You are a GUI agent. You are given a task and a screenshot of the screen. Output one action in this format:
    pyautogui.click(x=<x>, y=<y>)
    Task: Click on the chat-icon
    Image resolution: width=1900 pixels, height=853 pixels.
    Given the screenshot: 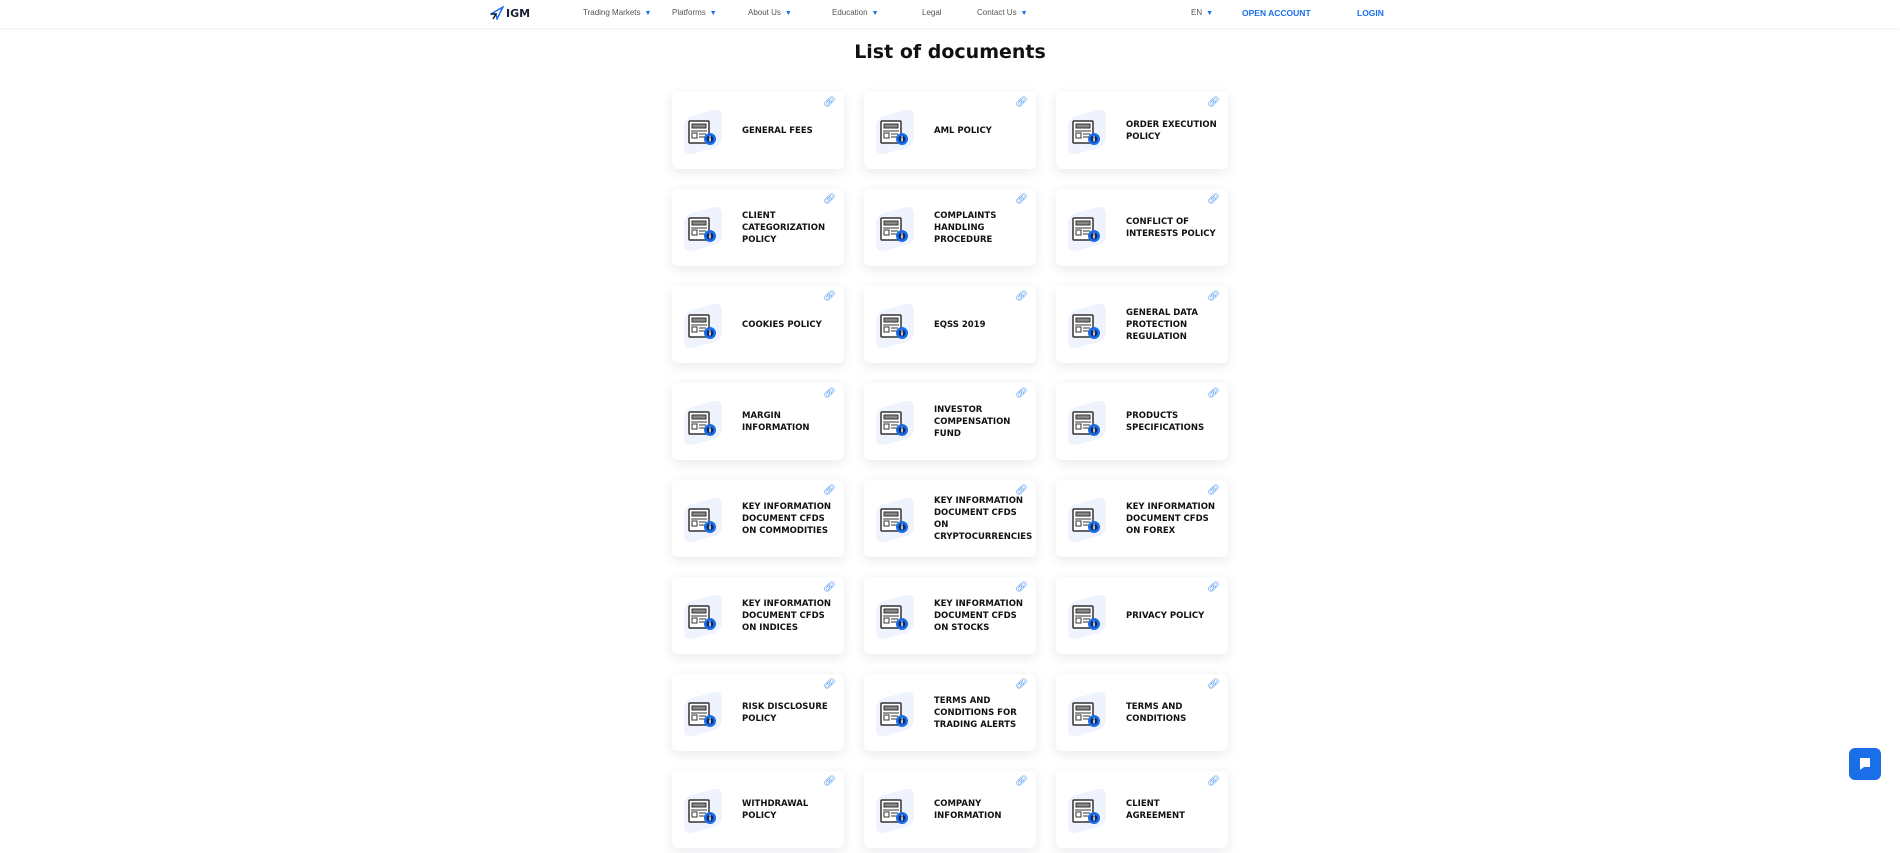 What is the action you would take?
    pyautogui.click(x=1864, y=764)
    